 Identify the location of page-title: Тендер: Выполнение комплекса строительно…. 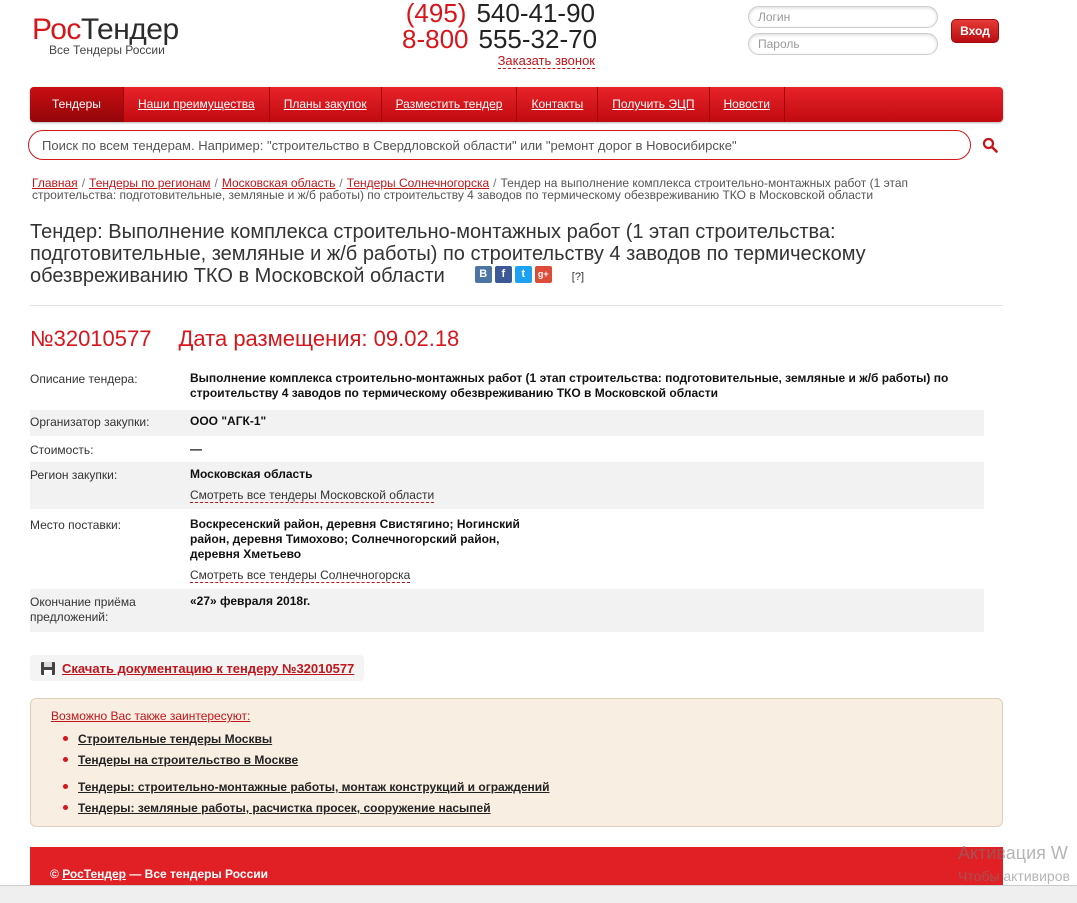
(470, 254).